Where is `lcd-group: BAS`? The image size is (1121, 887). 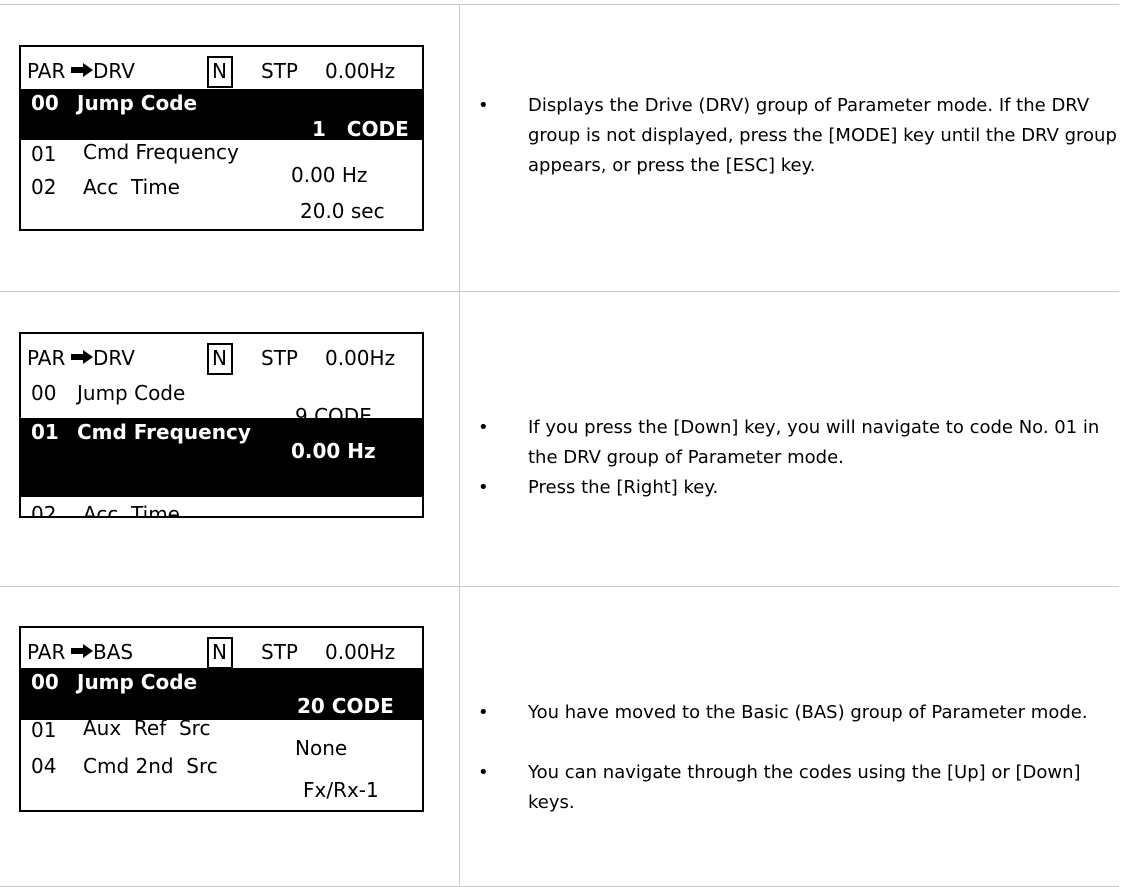
lcd-group: BAS is located at coordinates (113, 652).